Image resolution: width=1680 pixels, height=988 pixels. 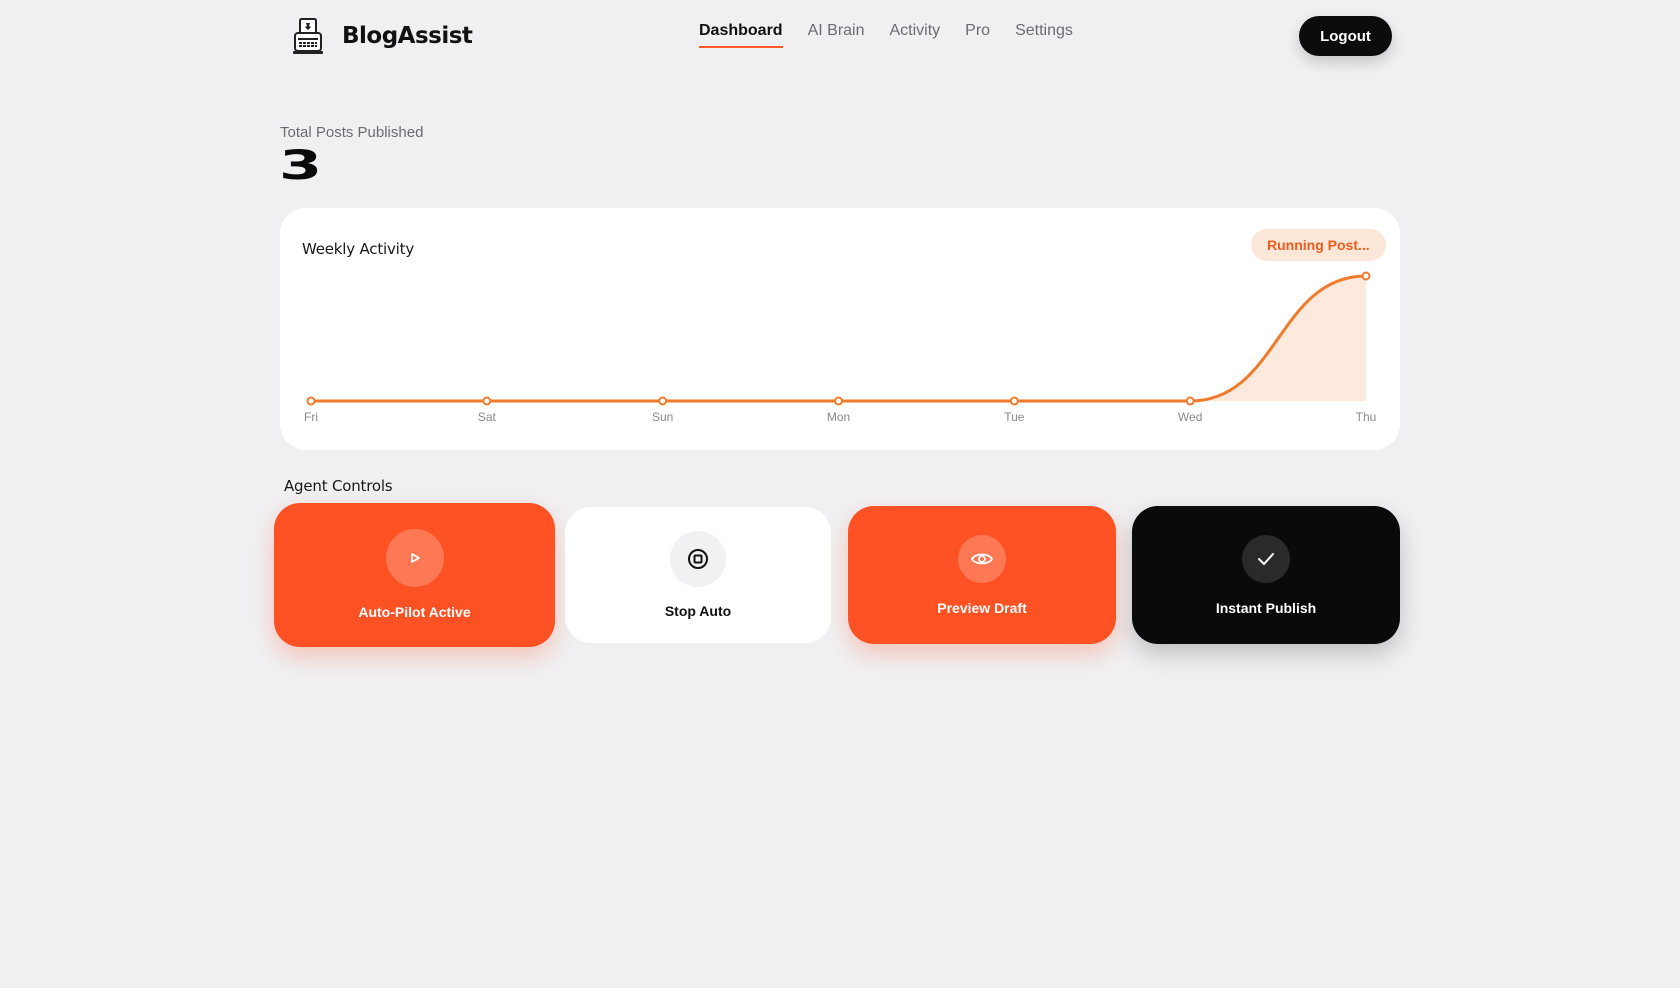 I want to click on instant-publish-button: Instant Publish, so click(x=1266, y=575).